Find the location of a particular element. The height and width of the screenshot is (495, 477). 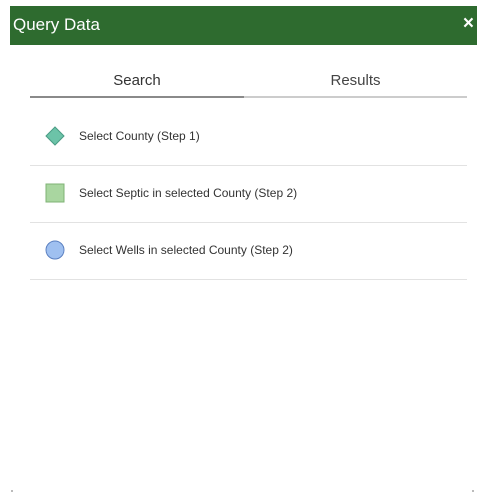

list-item-select-wells: Select Wells in selected County (Step 2) is located at coordinates (248, 251).